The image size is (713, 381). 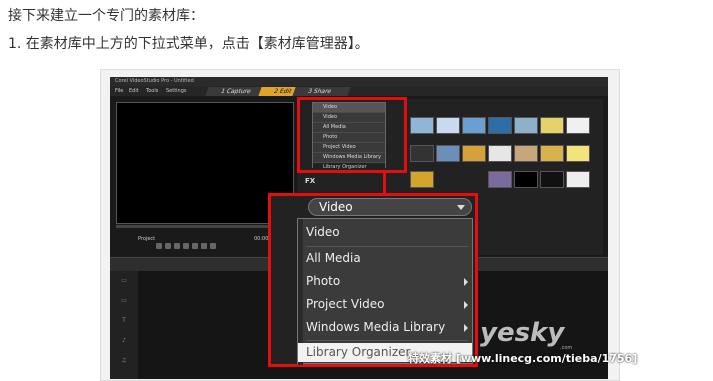 I want to click on scrub-bar, so click(x=204, y=226).